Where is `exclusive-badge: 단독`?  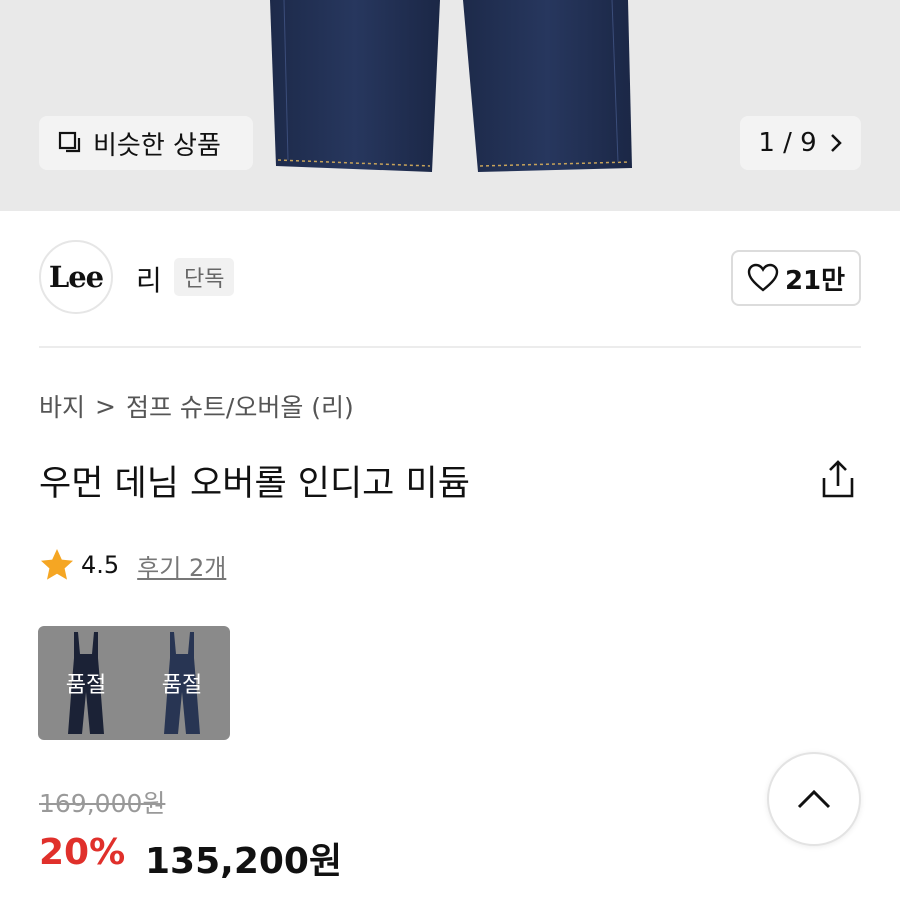
exclusive-badge: 단독 is located at coordinates (204, 277).